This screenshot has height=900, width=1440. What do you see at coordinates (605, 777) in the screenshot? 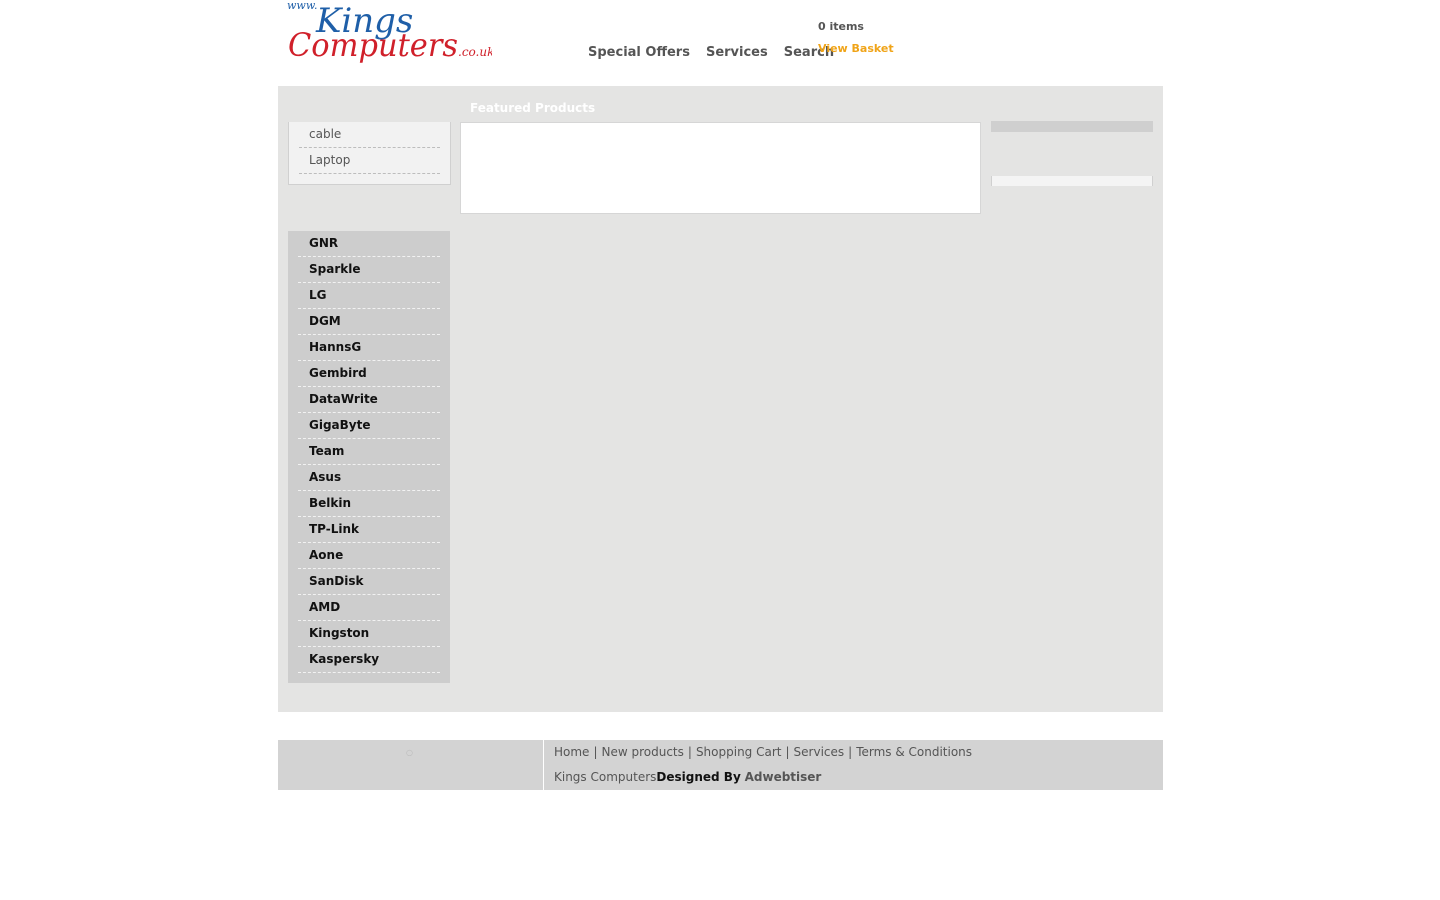
I see `footer-company-name: Kings Computers` at bounding box center [605, 777].